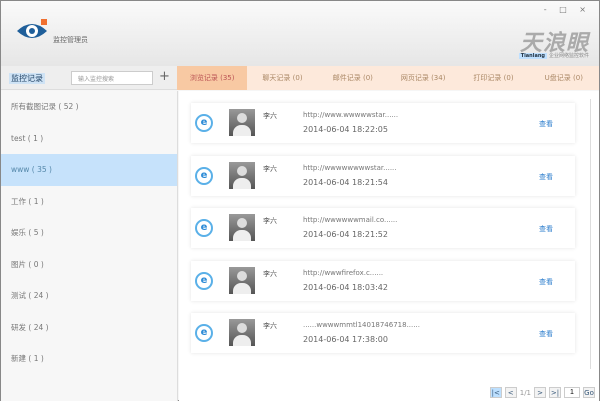  What do you see at coordinates (212, 78) in the screenshot?
I see `tab-browse: 浏览记录 (35)` at bounding box center [212, 78].